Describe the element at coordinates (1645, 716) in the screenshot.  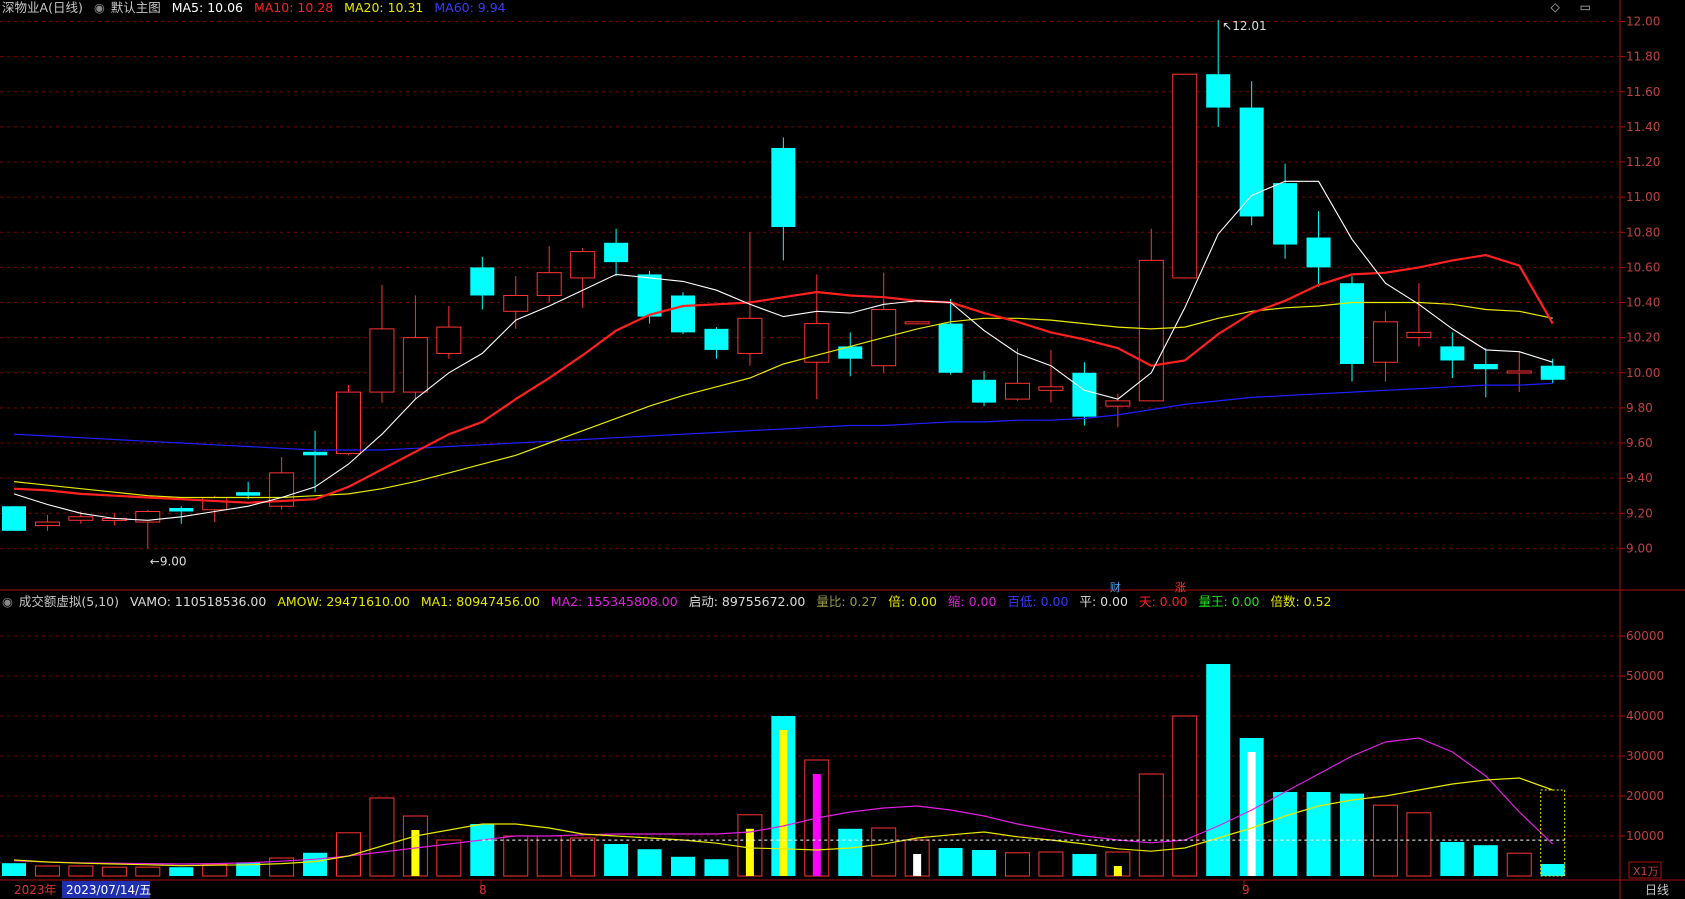
I see `volume-tick-label: 40000` at that location.